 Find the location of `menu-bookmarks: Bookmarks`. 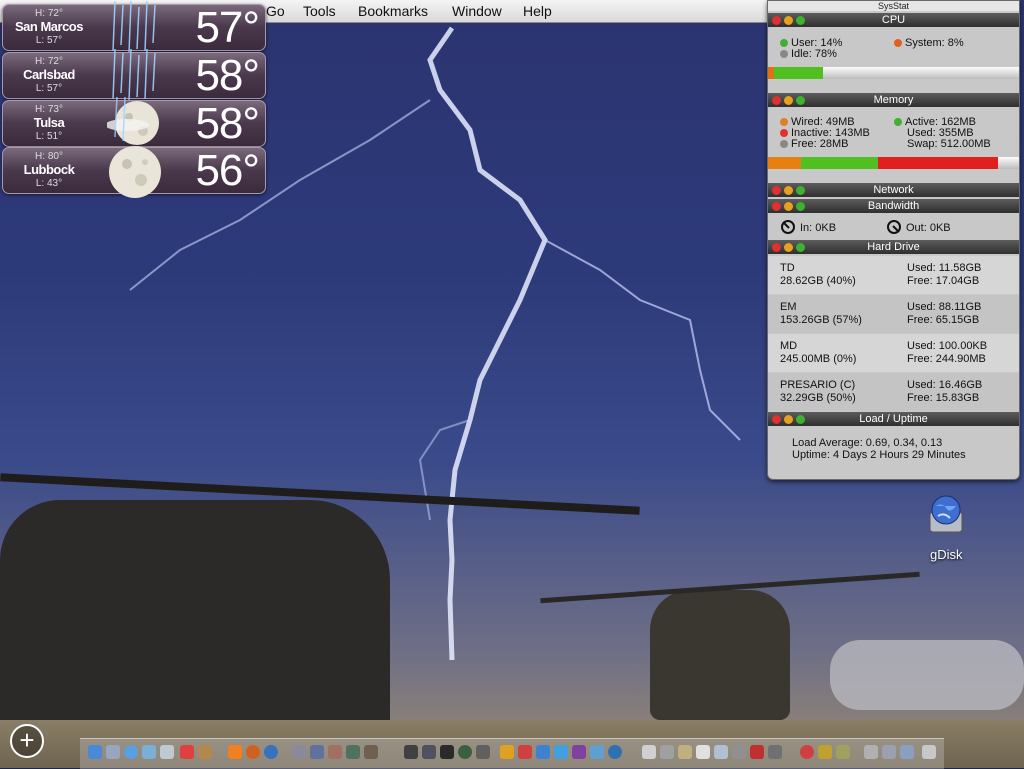

menu-bookmarks: Bookmarks is located at coordinates (393, 11).